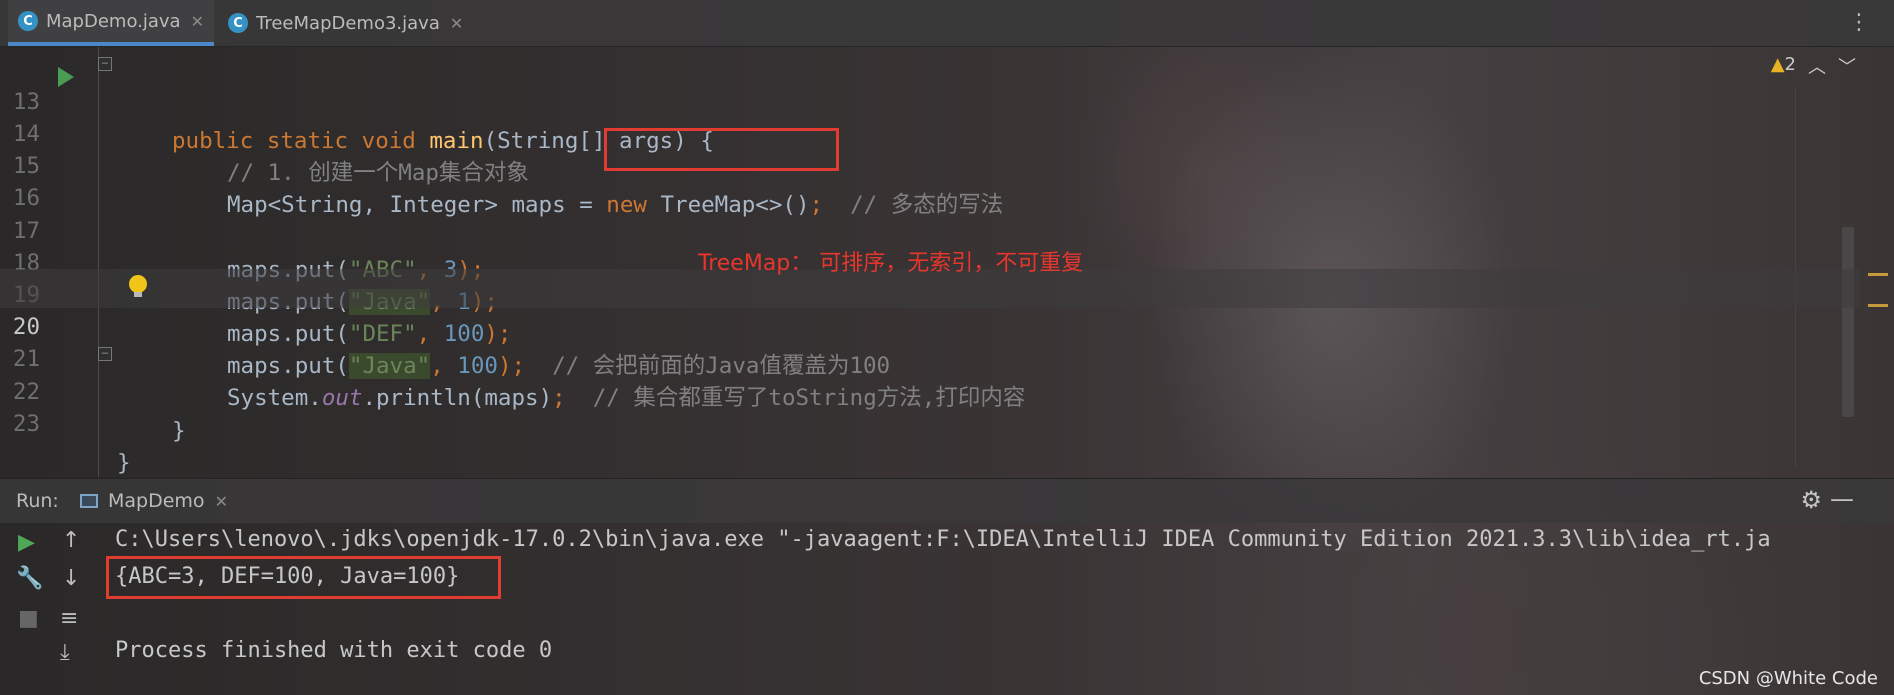  What do you see at coordinates (29, 578) in the screenshot?
I see `wrench-icon: 🔧` at bounding box center [29, 578].